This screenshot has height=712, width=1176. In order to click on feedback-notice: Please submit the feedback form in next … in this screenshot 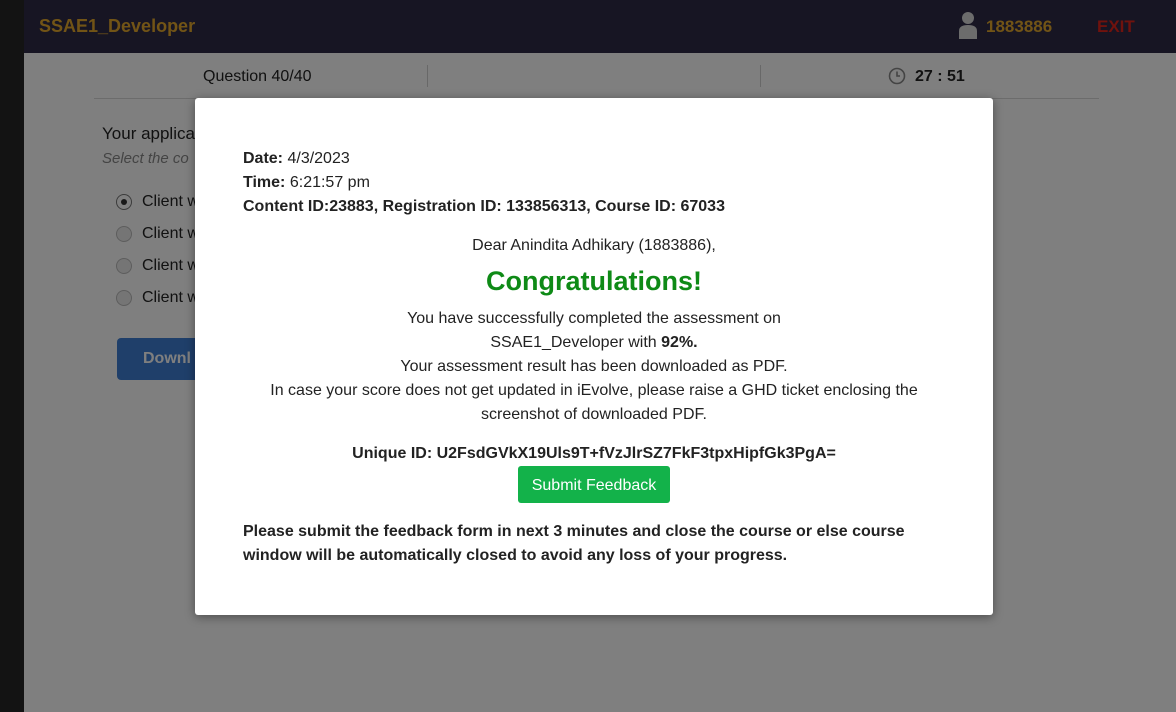, I will do `click(574, 543)`.